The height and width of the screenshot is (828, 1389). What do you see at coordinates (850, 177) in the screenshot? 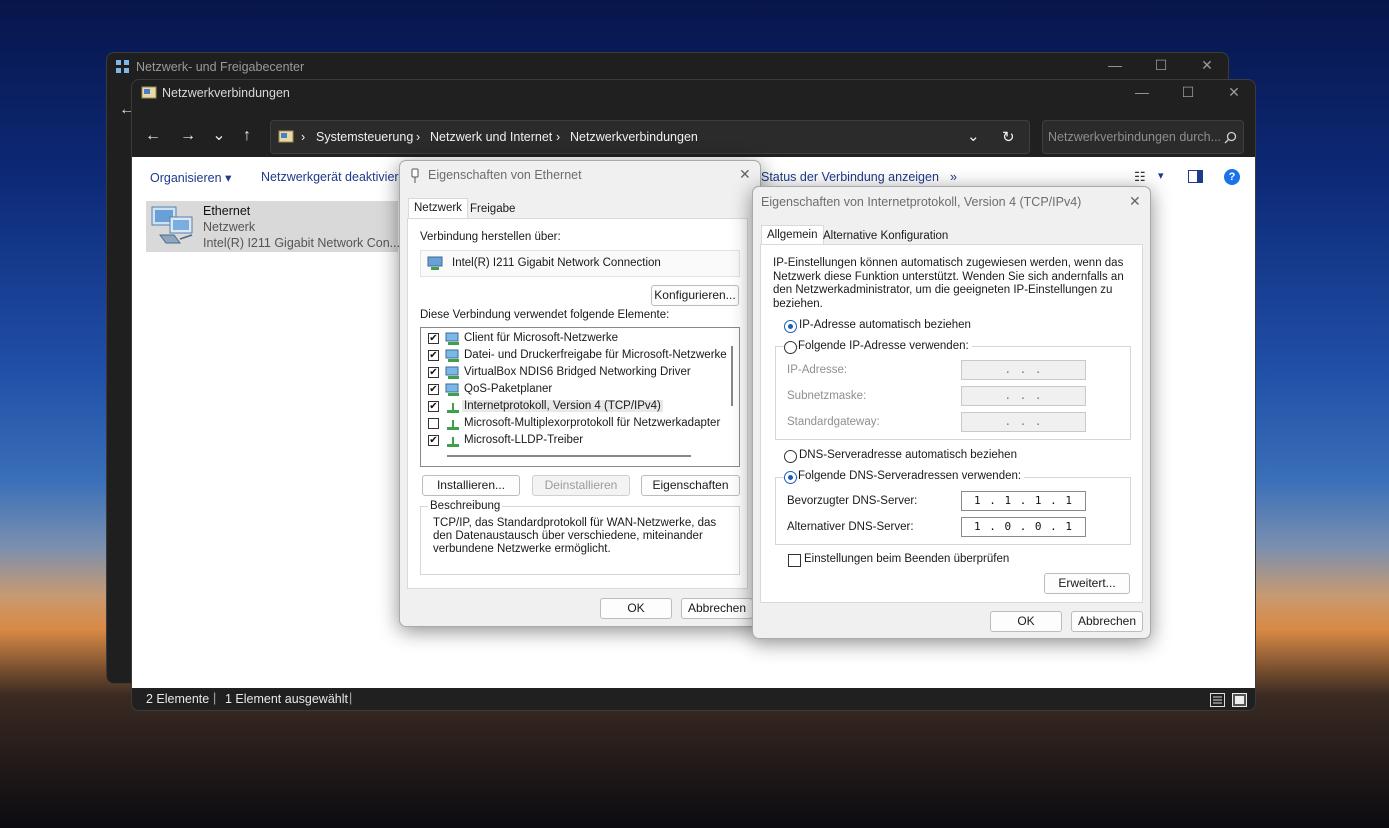
I see `view-status-button: Status der Verbindung anzeigen` at bounding box center [850, 177].